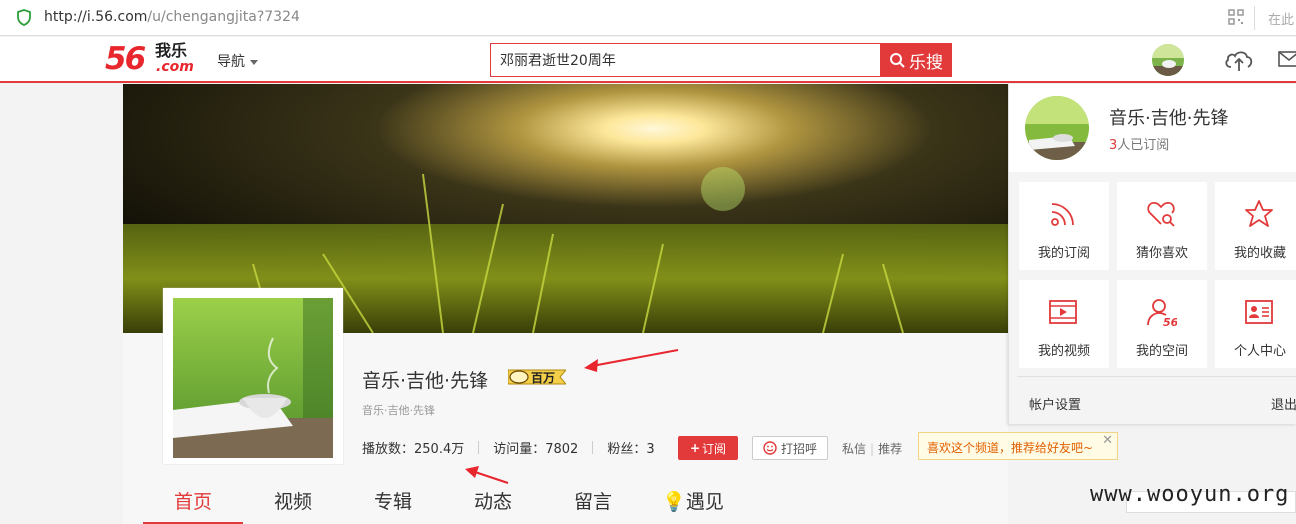  I want to click on qr-code-icon, so click(1236, 17).